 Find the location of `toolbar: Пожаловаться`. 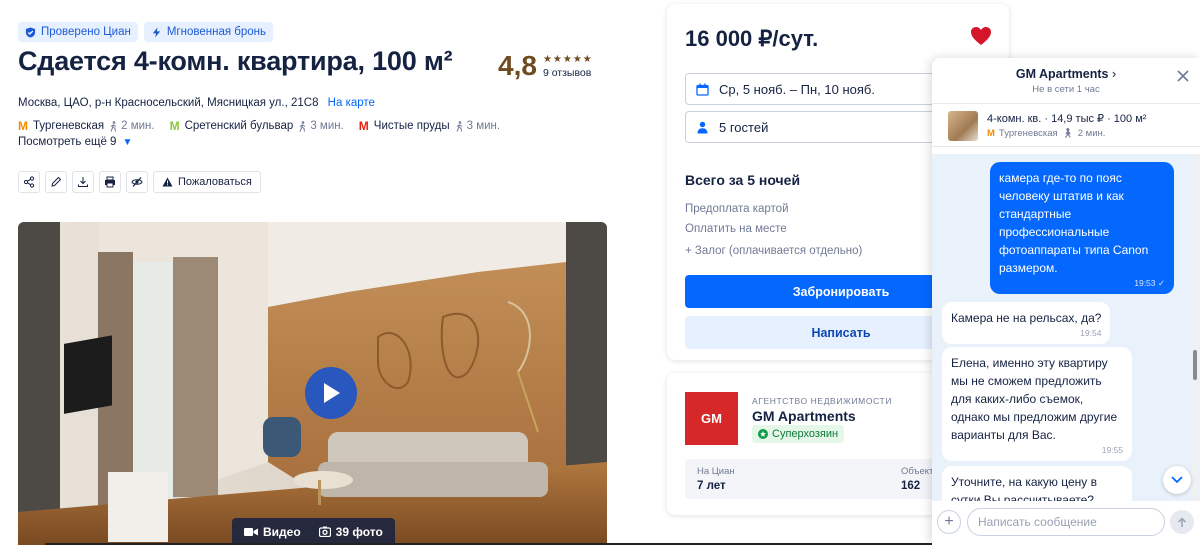

toolbar: Пожаловаться is located at coordinates (139, 182).